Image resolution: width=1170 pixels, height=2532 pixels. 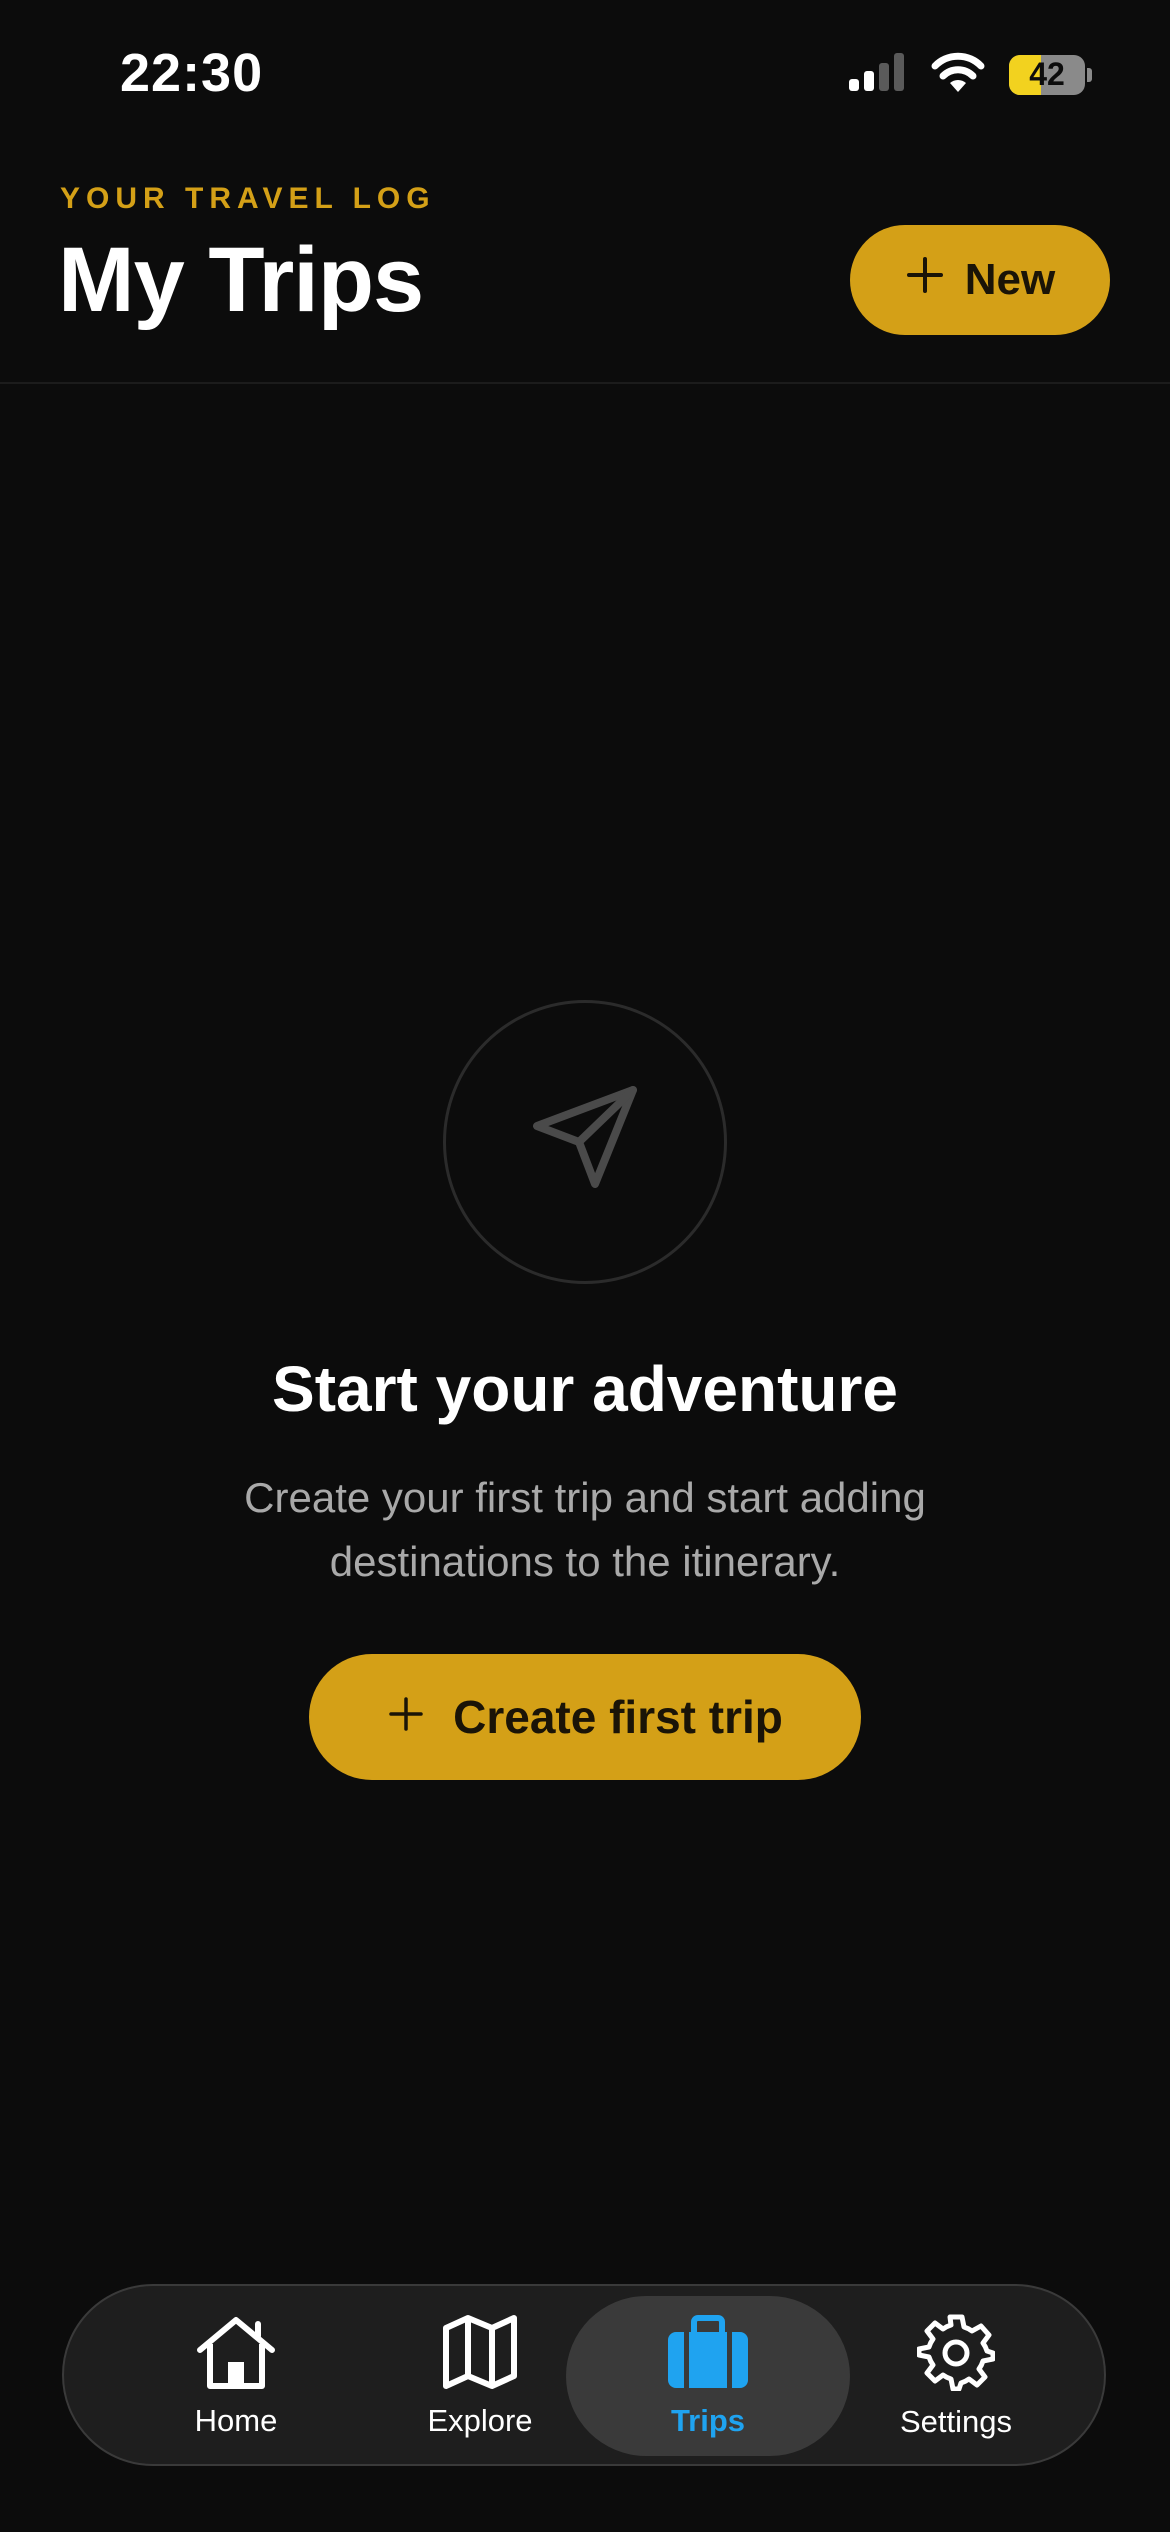 What do you see at coordinates (1089, 74) in the screenshot?
I see `battery-cap` at bounding box center [1089, 74].